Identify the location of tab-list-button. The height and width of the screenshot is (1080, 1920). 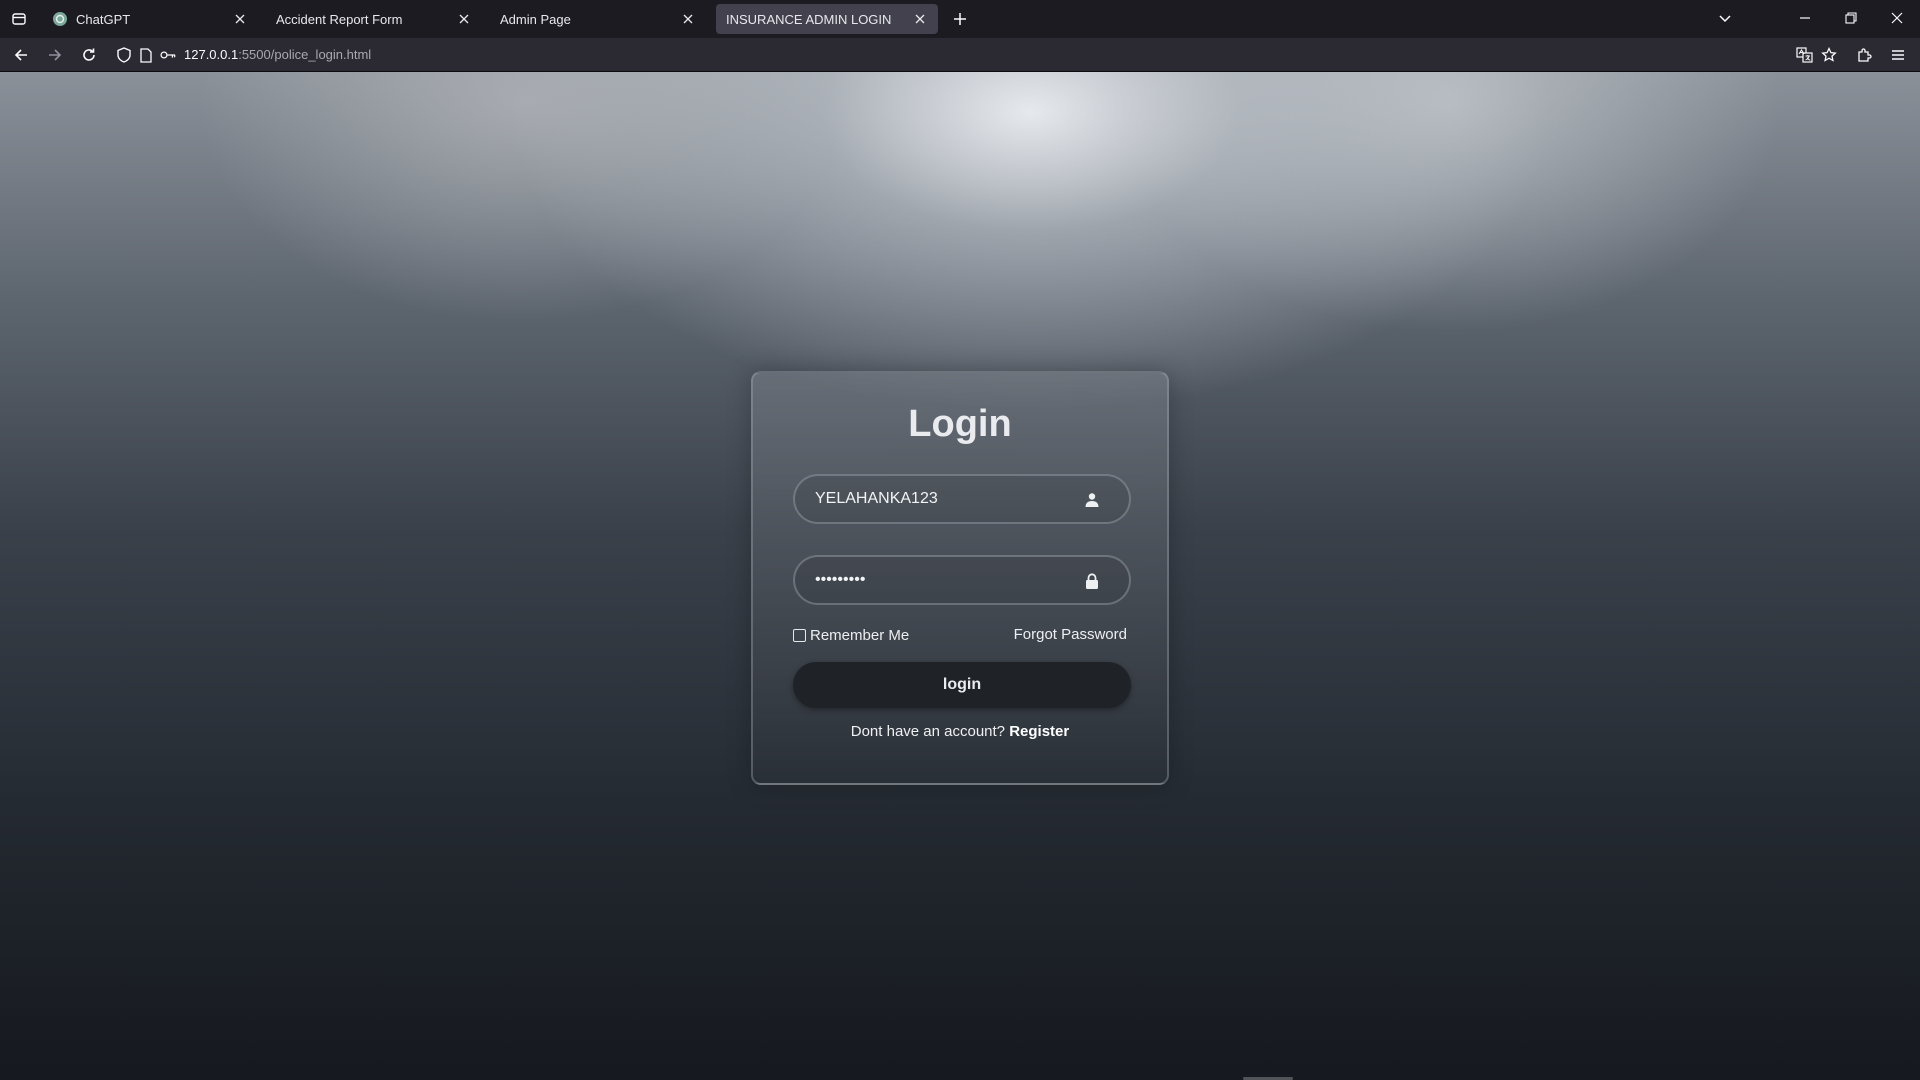
(19, 19).